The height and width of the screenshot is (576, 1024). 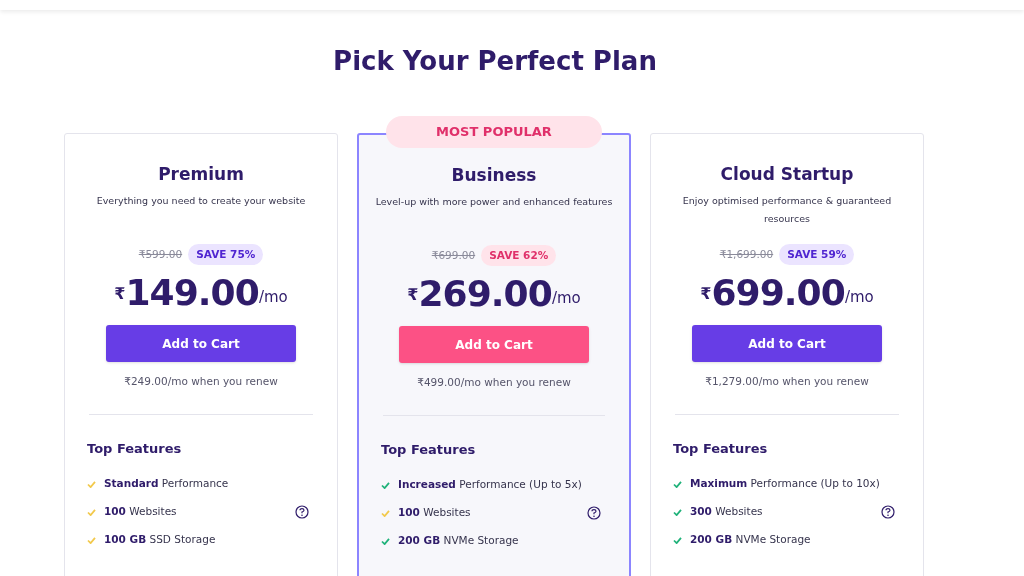 What do you see at coordinates (494, 383) in the screenshot?
I see `renewal-price: ₹499.00/mo when you renew` at bounding box center [494, 383].